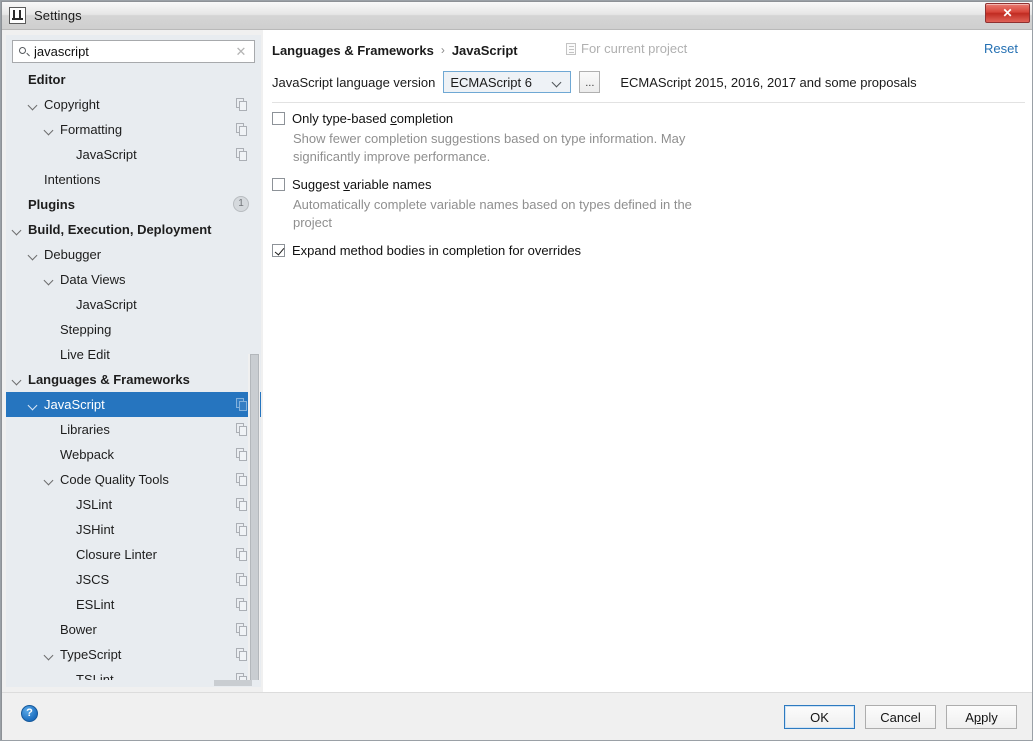 This screenshot has height=741, width=1033. Describe the element at coordinates (133, 529) in the screenshot. I see `sidebar-item-jshint: JSHint` at that location.